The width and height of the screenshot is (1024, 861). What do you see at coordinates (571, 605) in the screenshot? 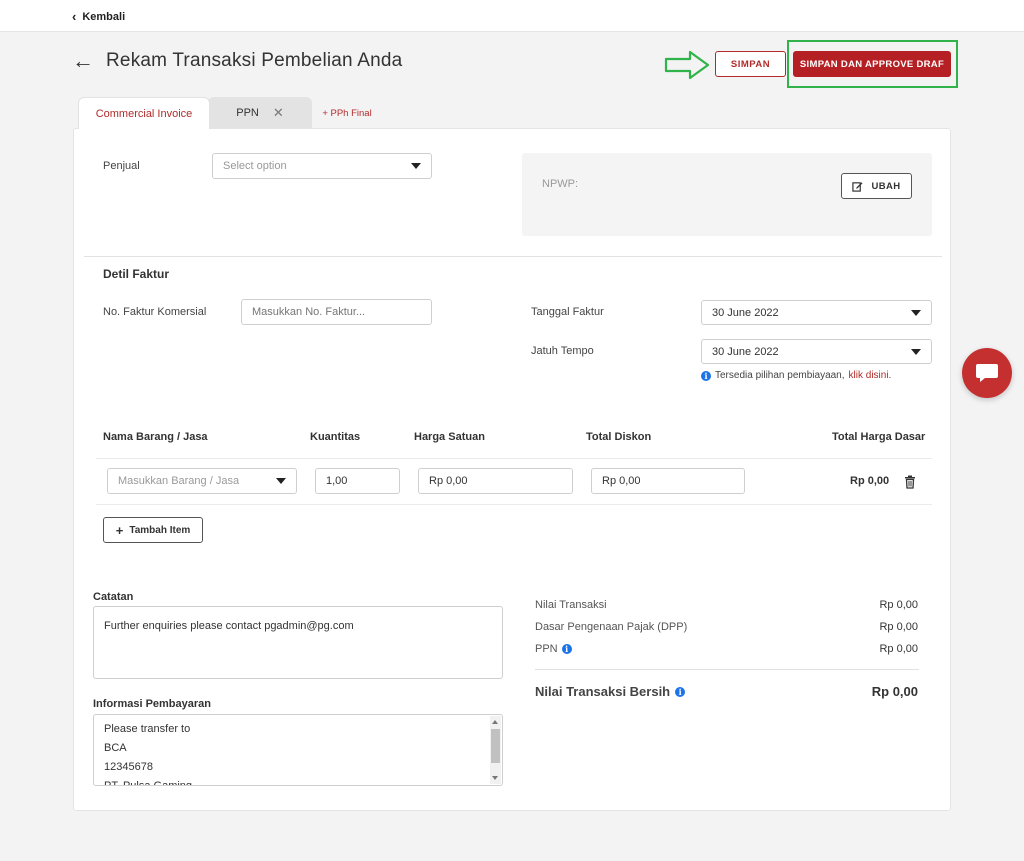
I see `summary-label-transaction: Nilai Transaksi` at bounding box center [571, 605].